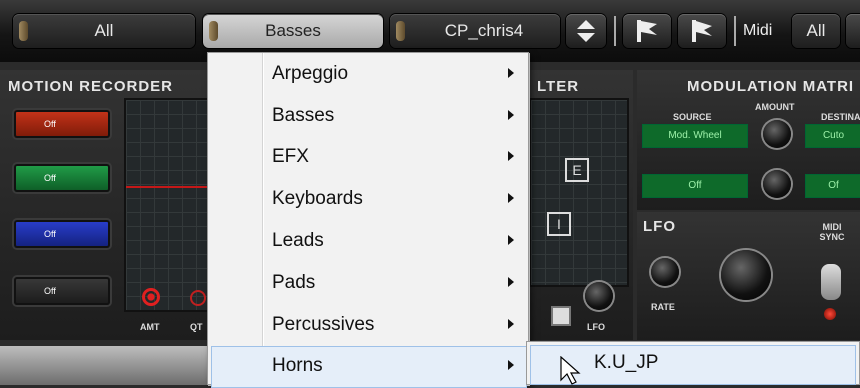 The height and width of the screenshot is (388, 860). What do you see at coordinates (323, 324) in the screenshot?
I see `menu-item-label: Percussives` at bounding box center [323, 324].